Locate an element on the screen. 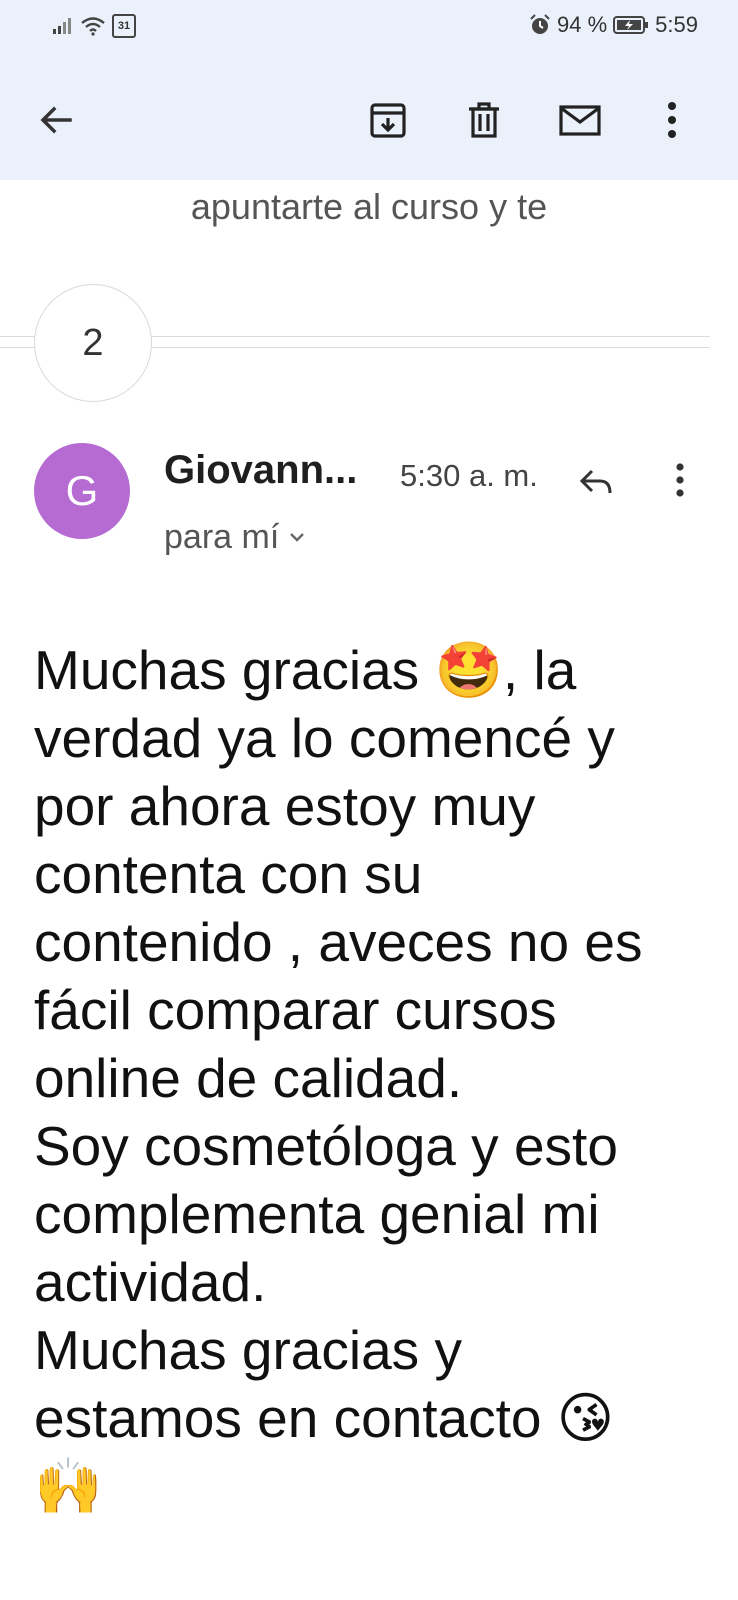 The image size is (738, 1600). more-options-button is located at coordinates (672, 120).